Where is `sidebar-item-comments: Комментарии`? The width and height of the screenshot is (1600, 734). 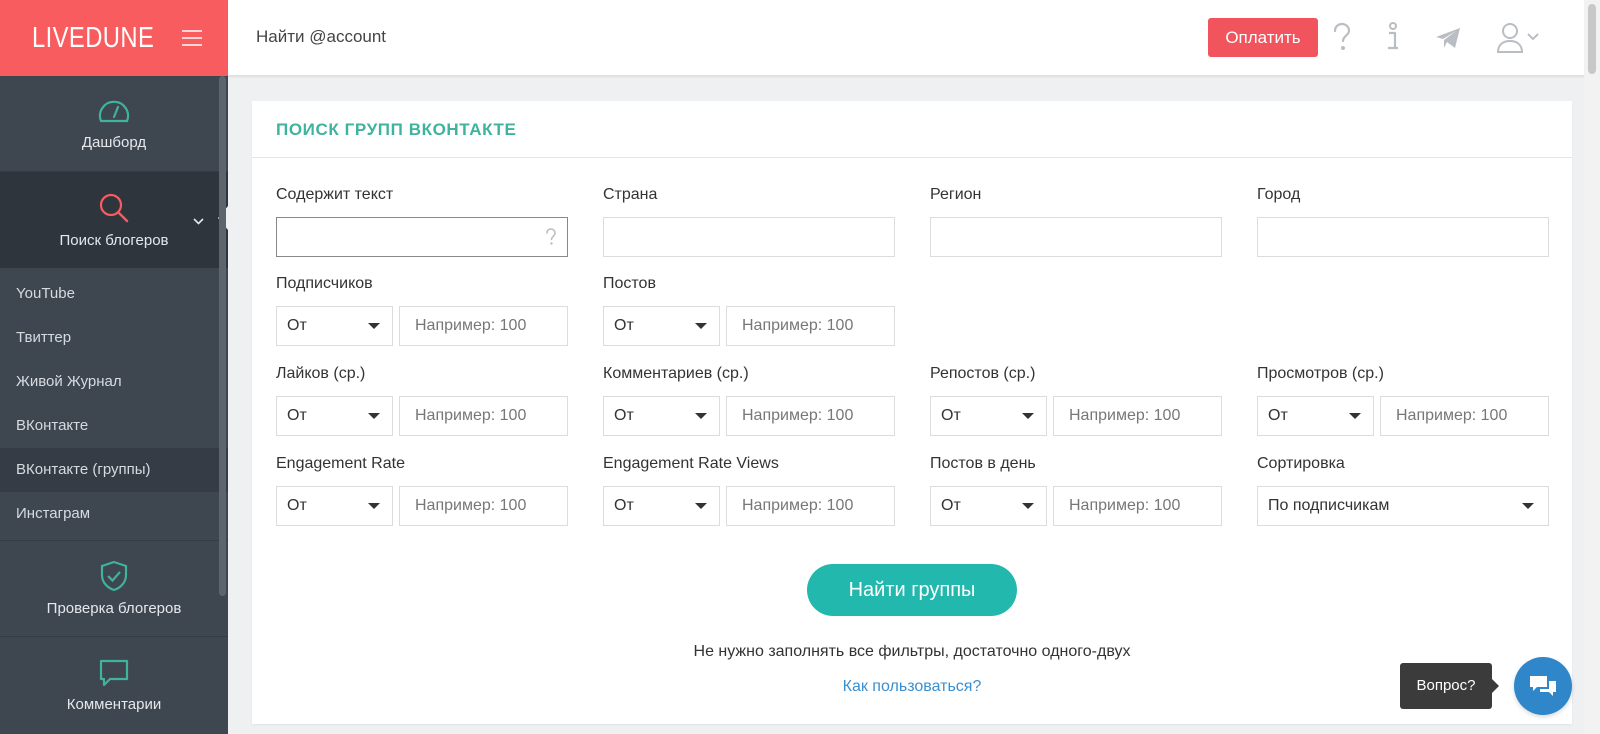
sidebar-item-comments: Комментарии is located at coordinates (114, 685).